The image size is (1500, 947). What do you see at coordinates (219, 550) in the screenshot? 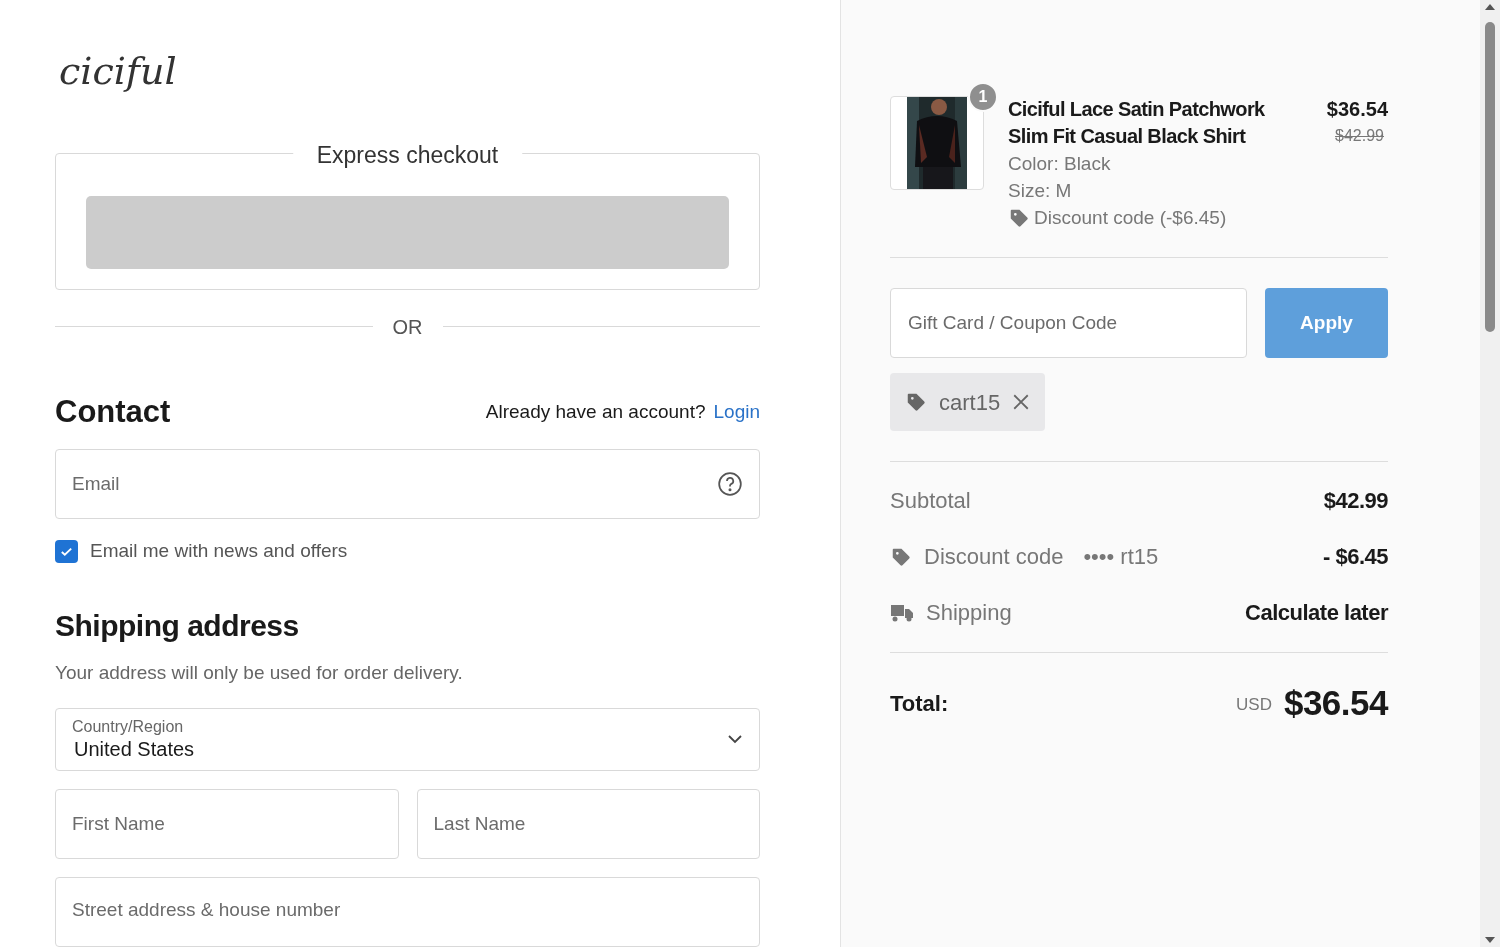
I see `newsletter-label: Email me with news and offers` at bounding box center [219, 550].